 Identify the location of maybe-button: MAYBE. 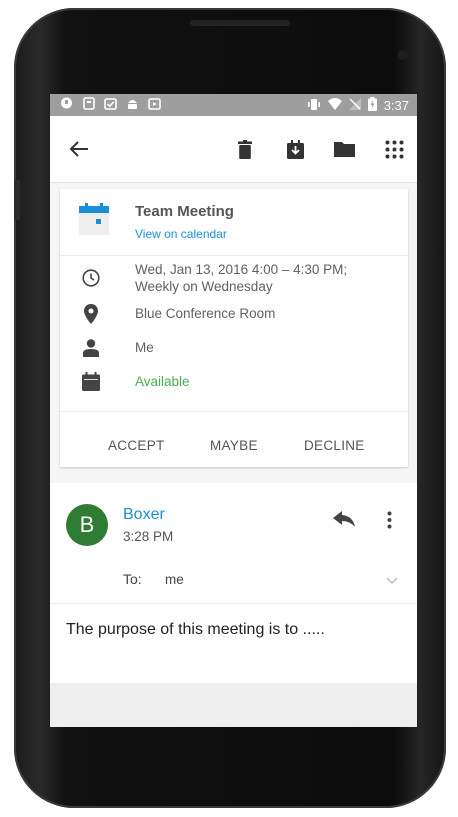
(234, 446).